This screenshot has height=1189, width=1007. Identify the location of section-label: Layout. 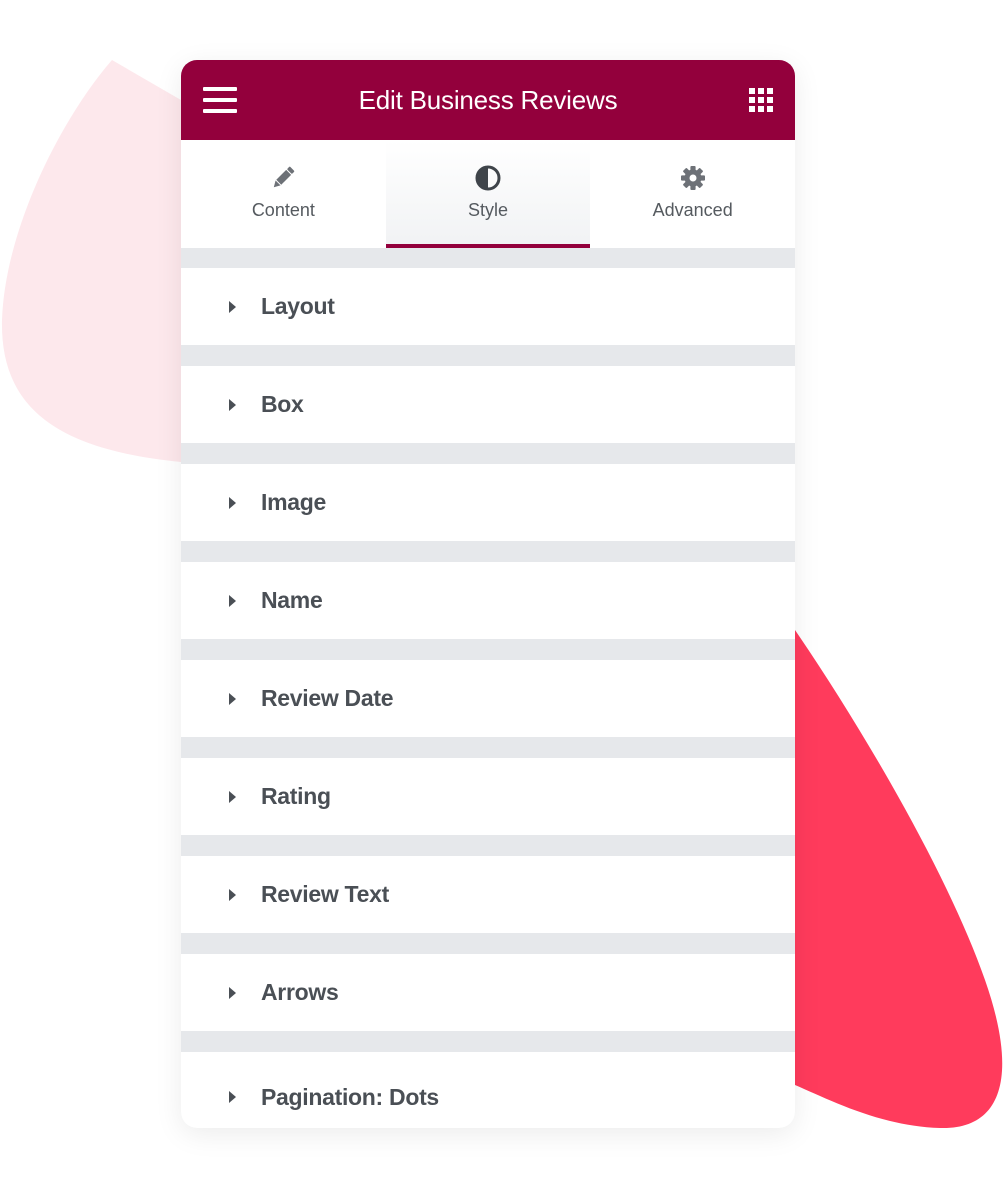
(298, 306).